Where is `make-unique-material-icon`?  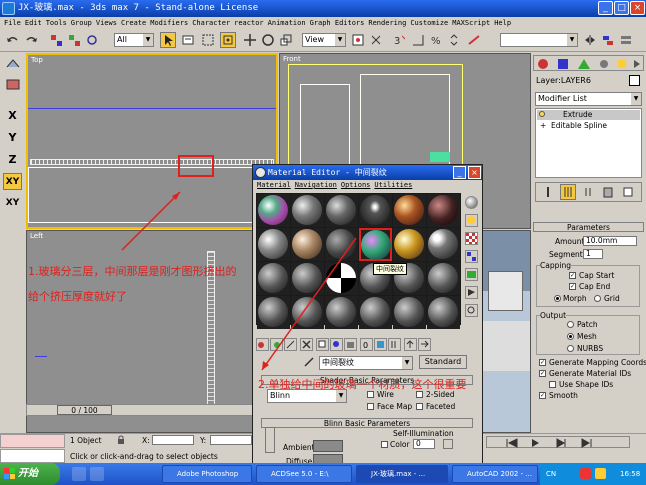 make-unique-material-icon is located at coordinates (336, 344).